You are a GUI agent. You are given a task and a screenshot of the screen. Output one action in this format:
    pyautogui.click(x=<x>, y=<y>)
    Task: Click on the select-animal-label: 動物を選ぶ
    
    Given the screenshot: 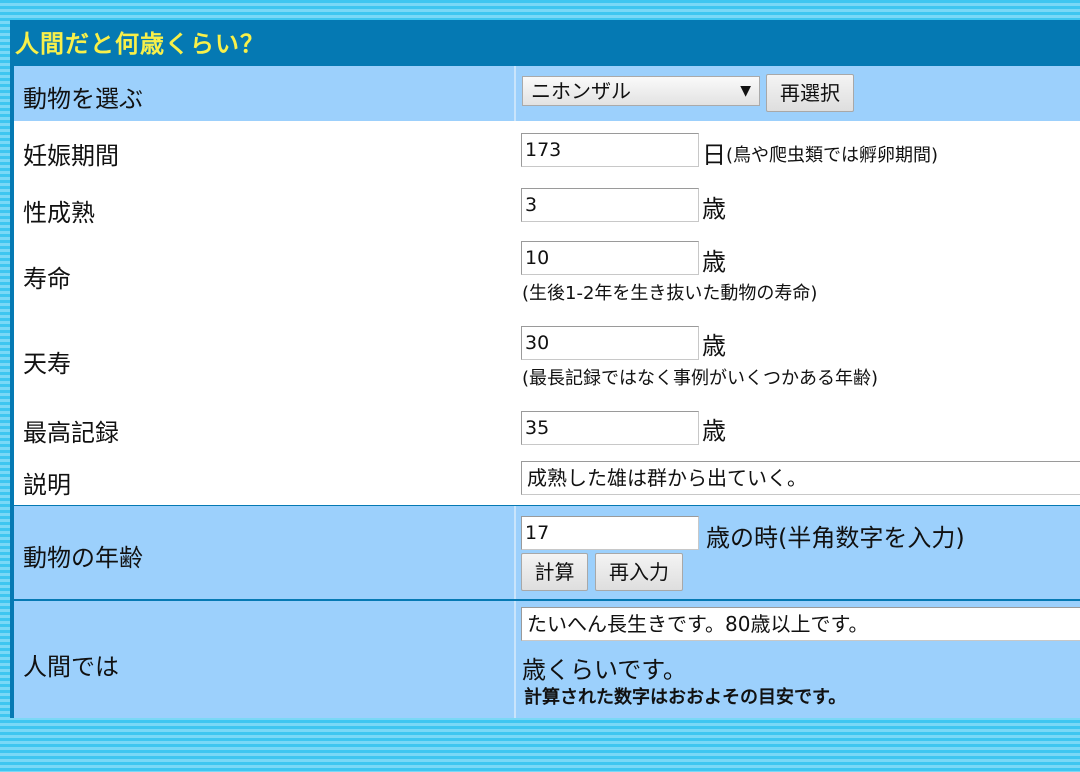 What is the action you would take?
    pyautogui.click(x=83, y=99)
    